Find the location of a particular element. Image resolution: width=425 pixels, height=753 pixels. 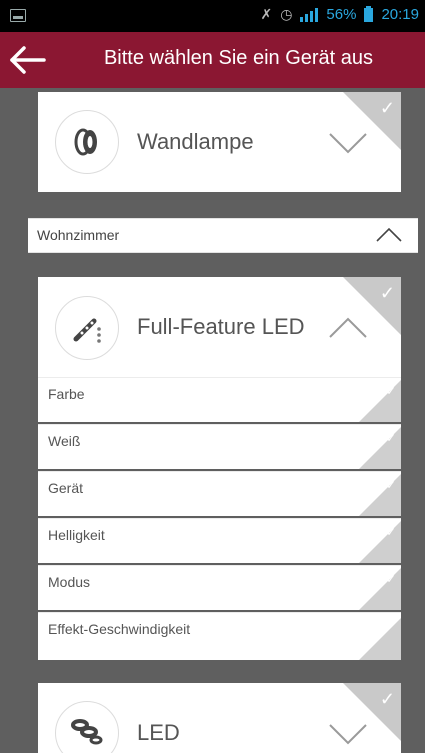

battery-percent: 56% is located at coordinates (341, 14).